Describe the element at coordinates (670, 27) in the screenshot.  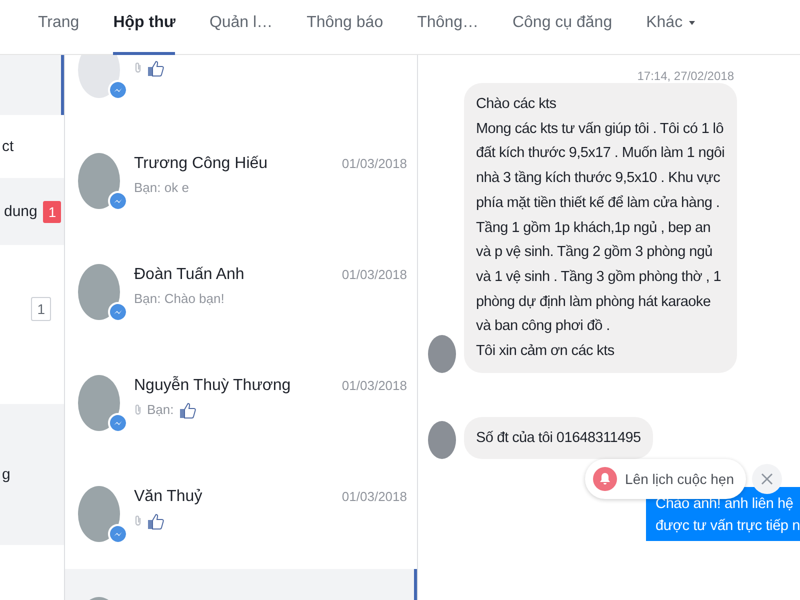
I see `nav-tab: Khác` at that location.